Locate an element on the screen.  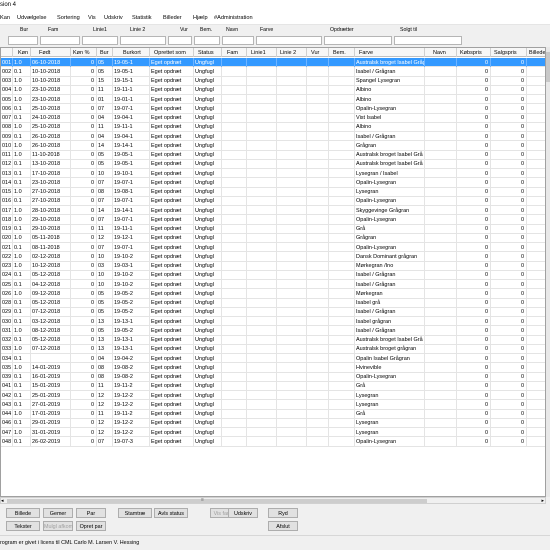
cell-fodt: 10-12-2018 is located at coordinates (51, 266).